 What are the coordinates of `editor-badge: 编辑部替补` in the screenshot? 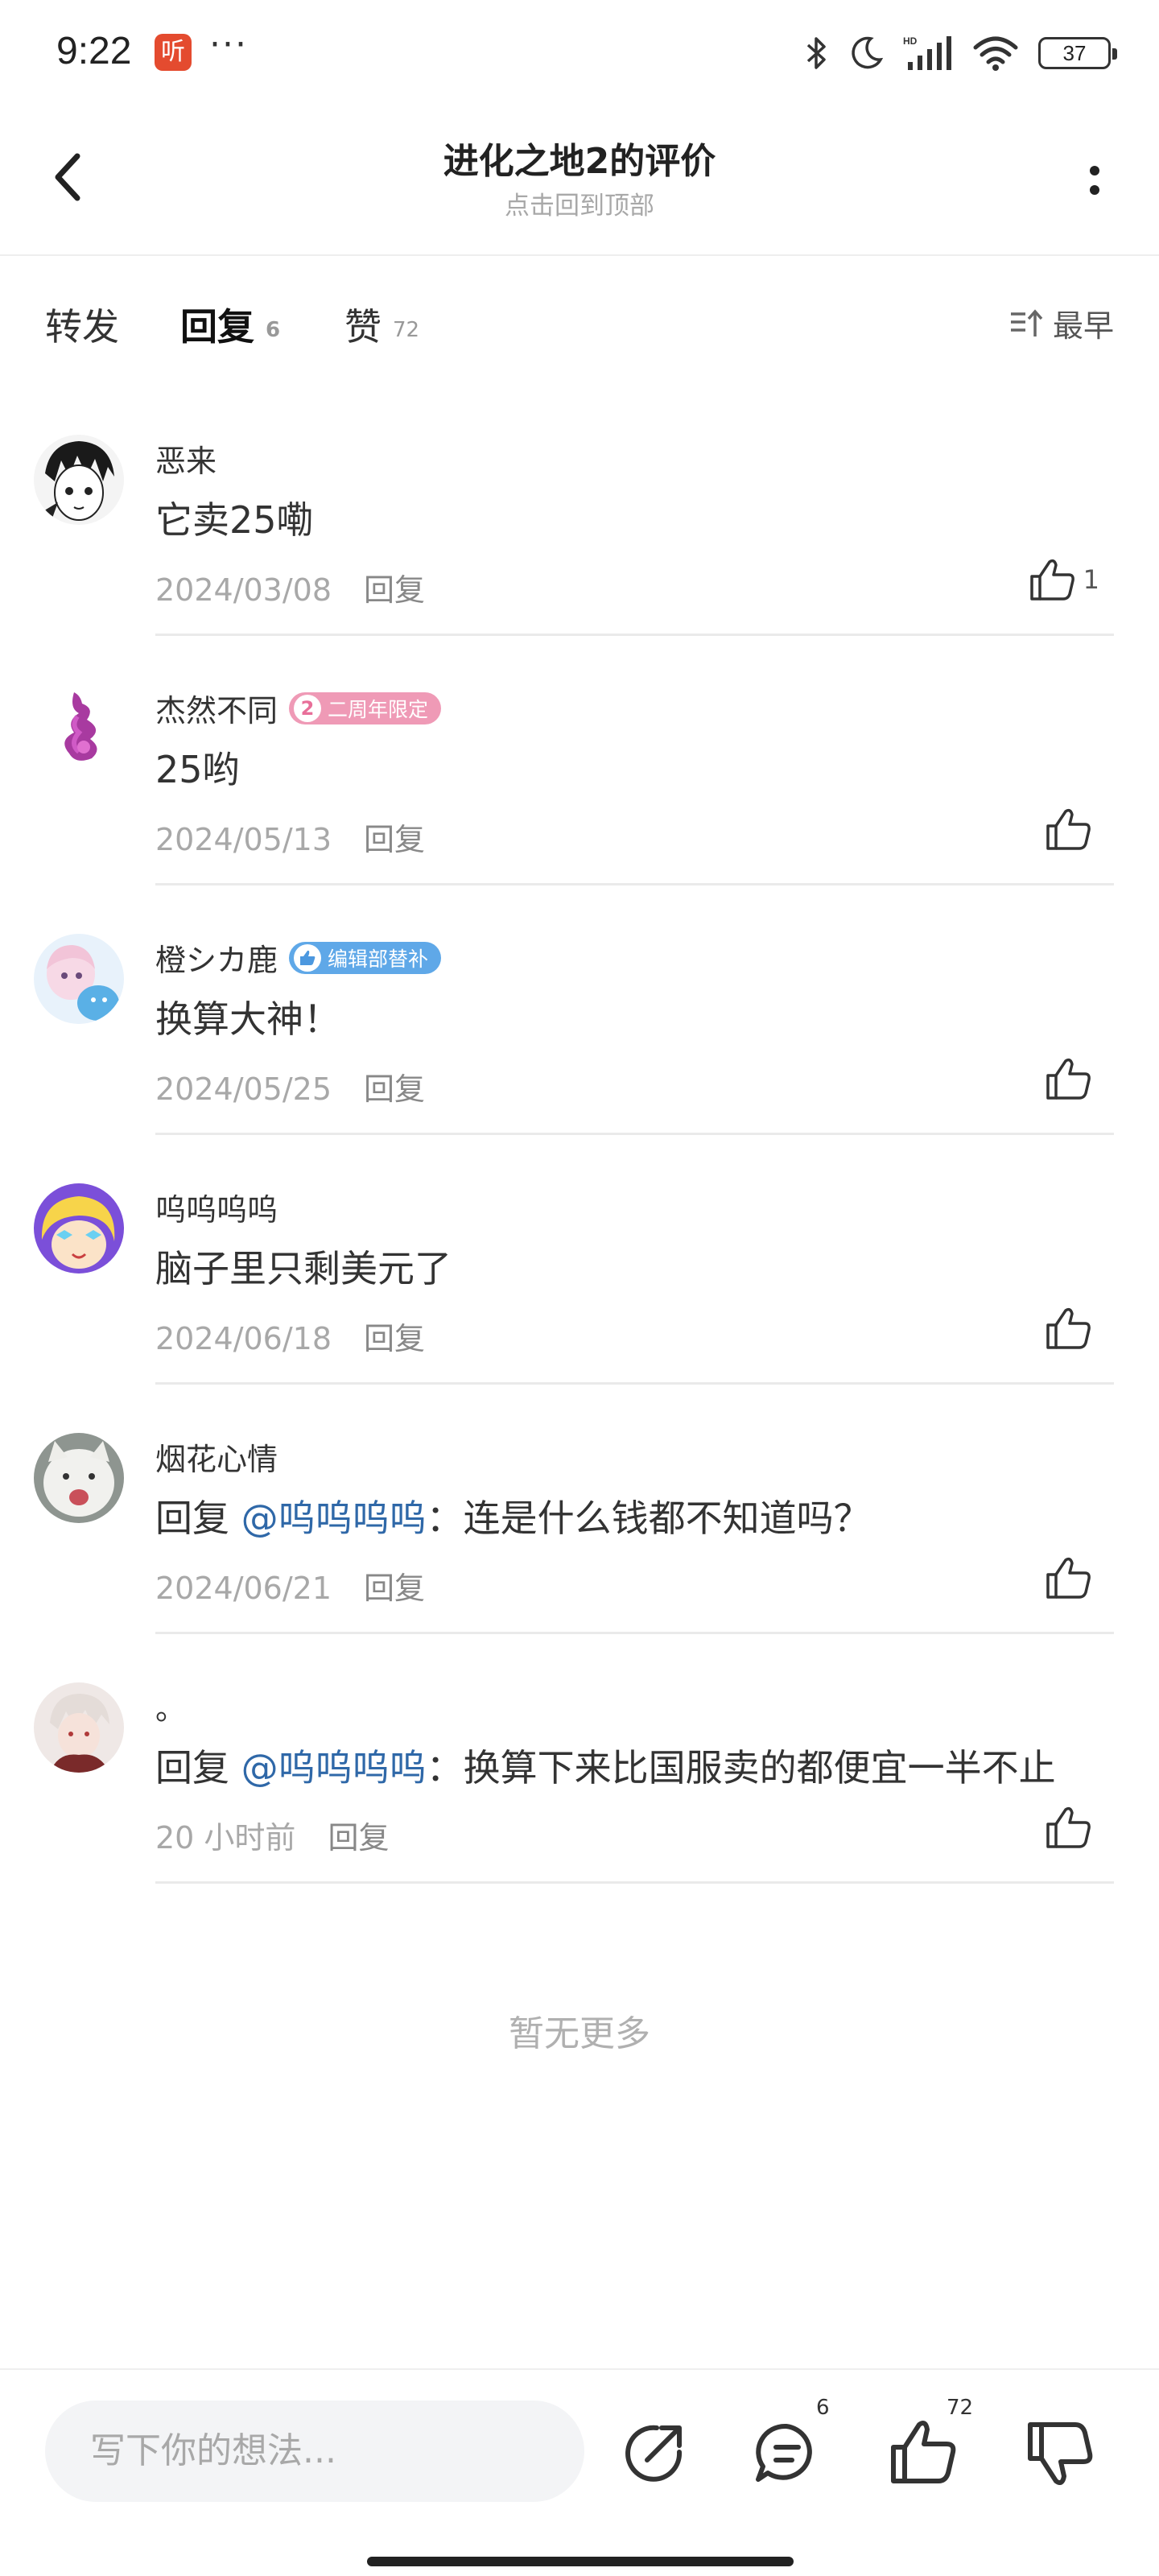 It's located at (365, 957).